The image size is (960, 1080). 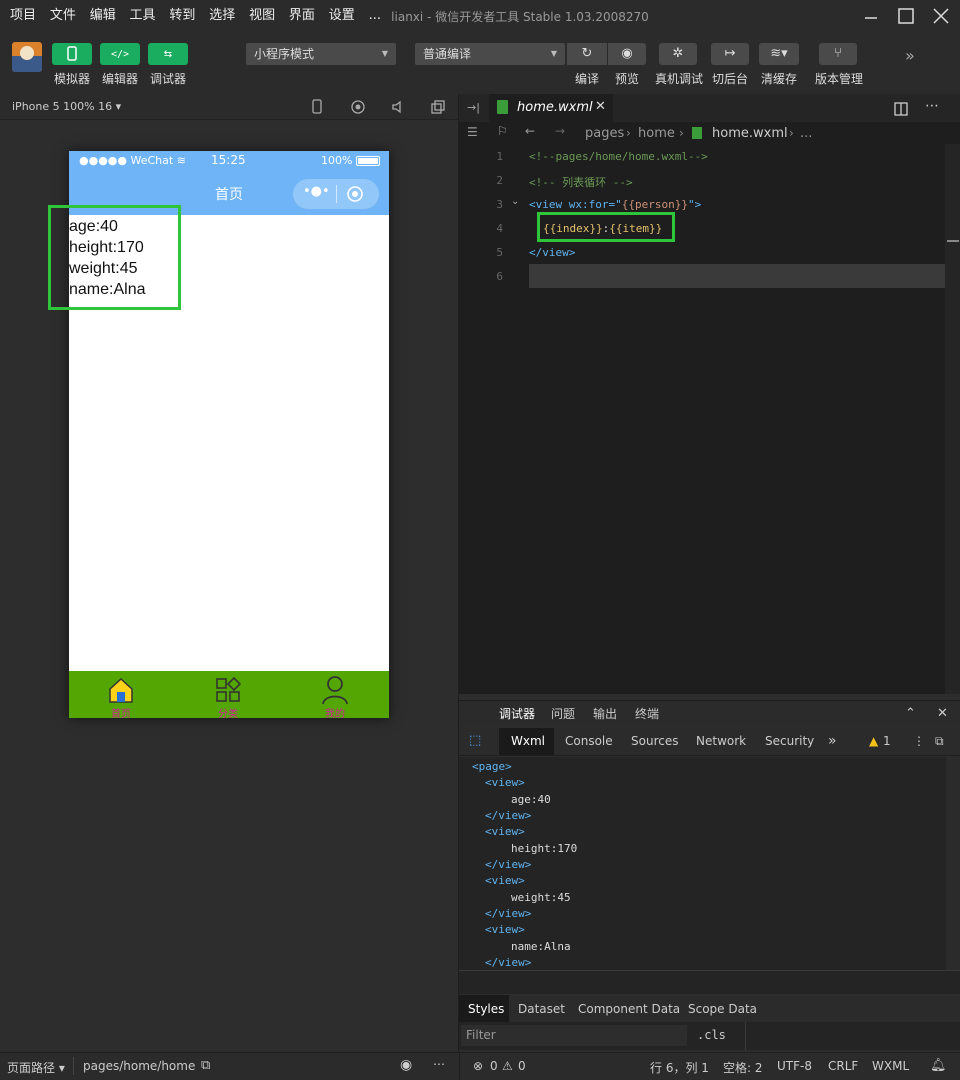 I want to click on warning-count: 0, so click(x=522, y=1066).